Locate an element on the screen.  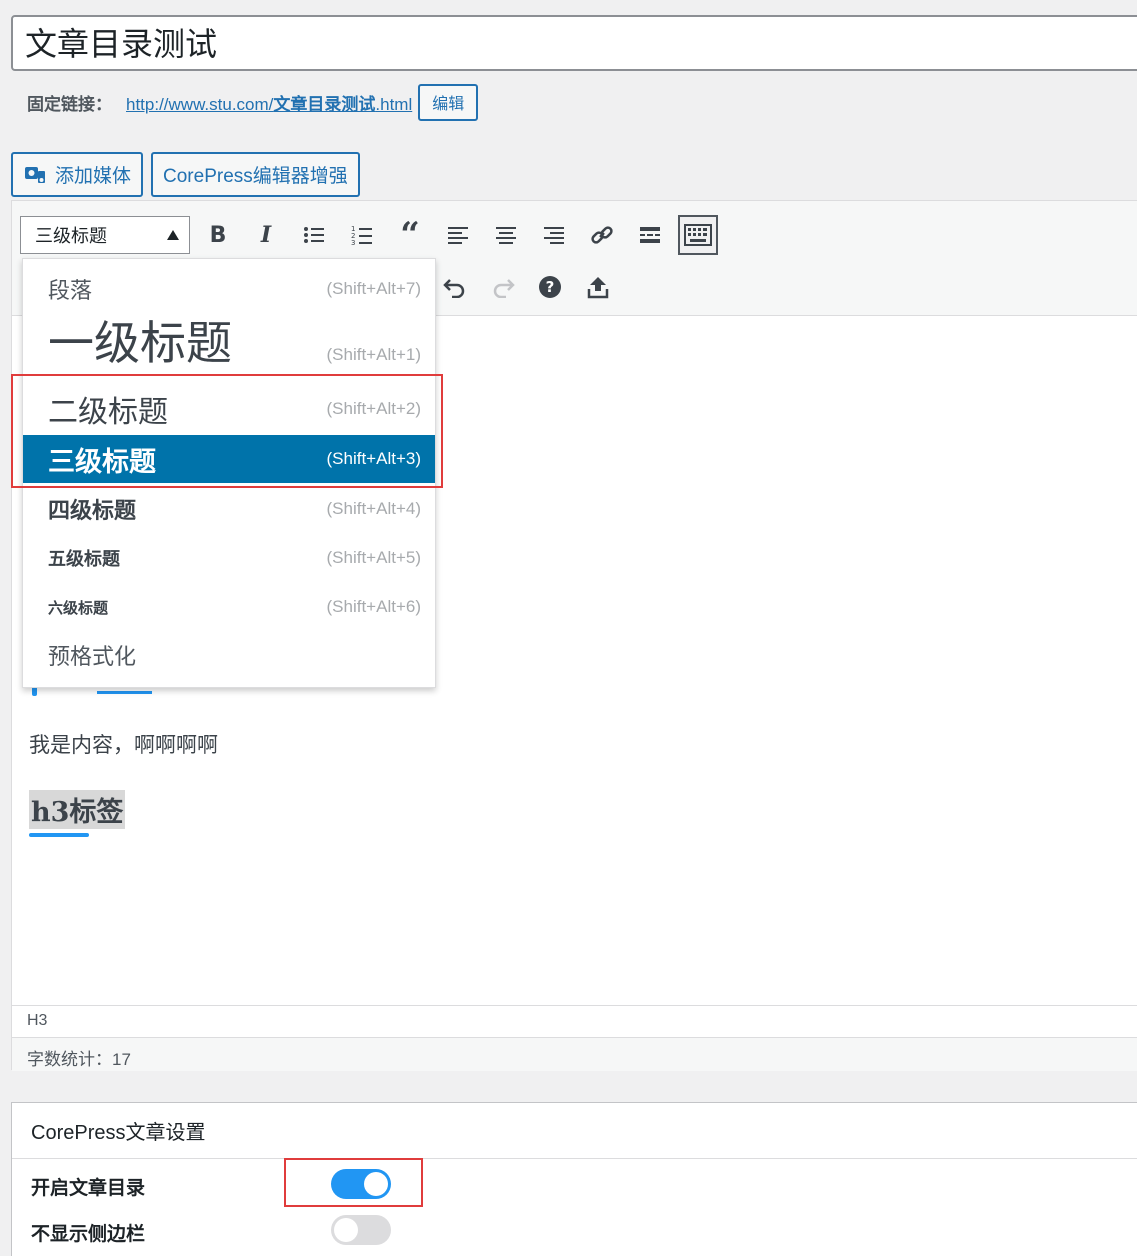
highlight-box-toggle is located at coordinates (353, 1182).